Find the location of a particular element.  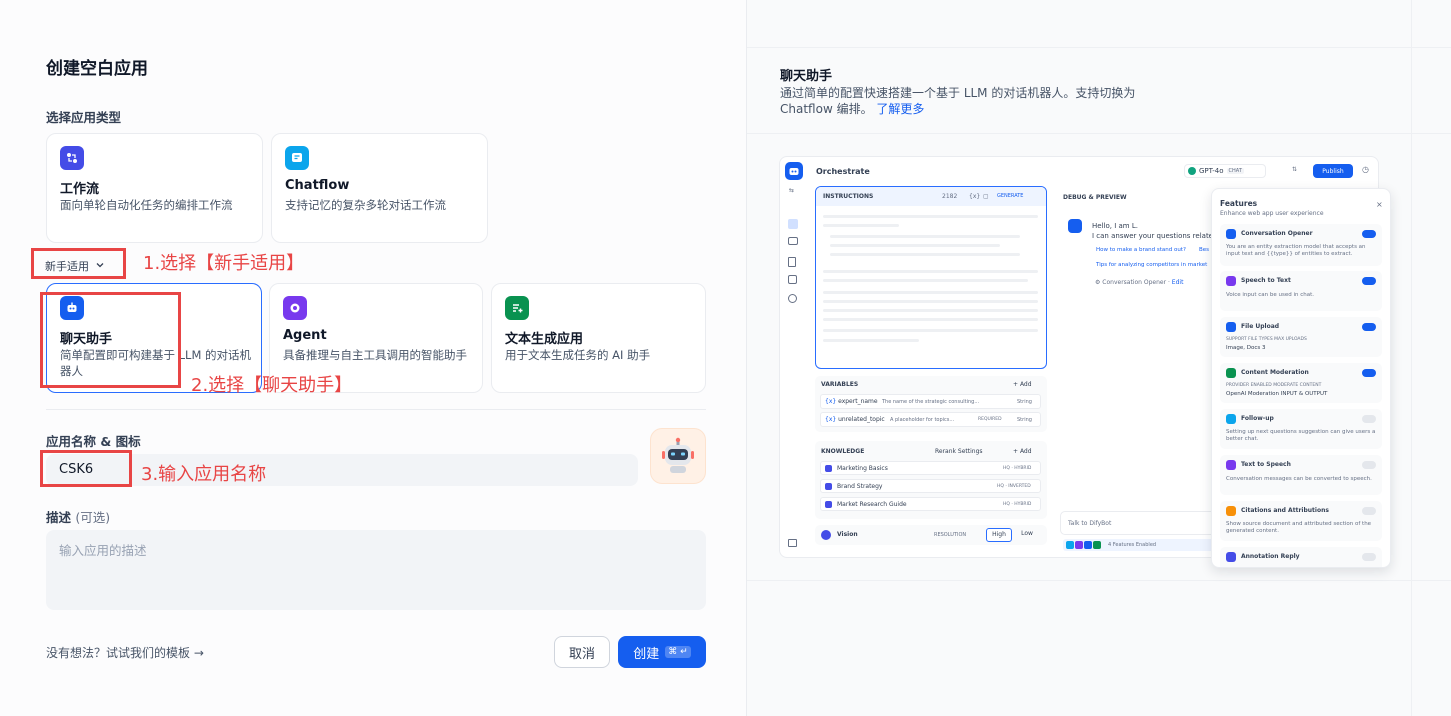

card-workflow: 工作流 面向单轮自动化任务的编排工作流 is located at coordinates (154, 188).